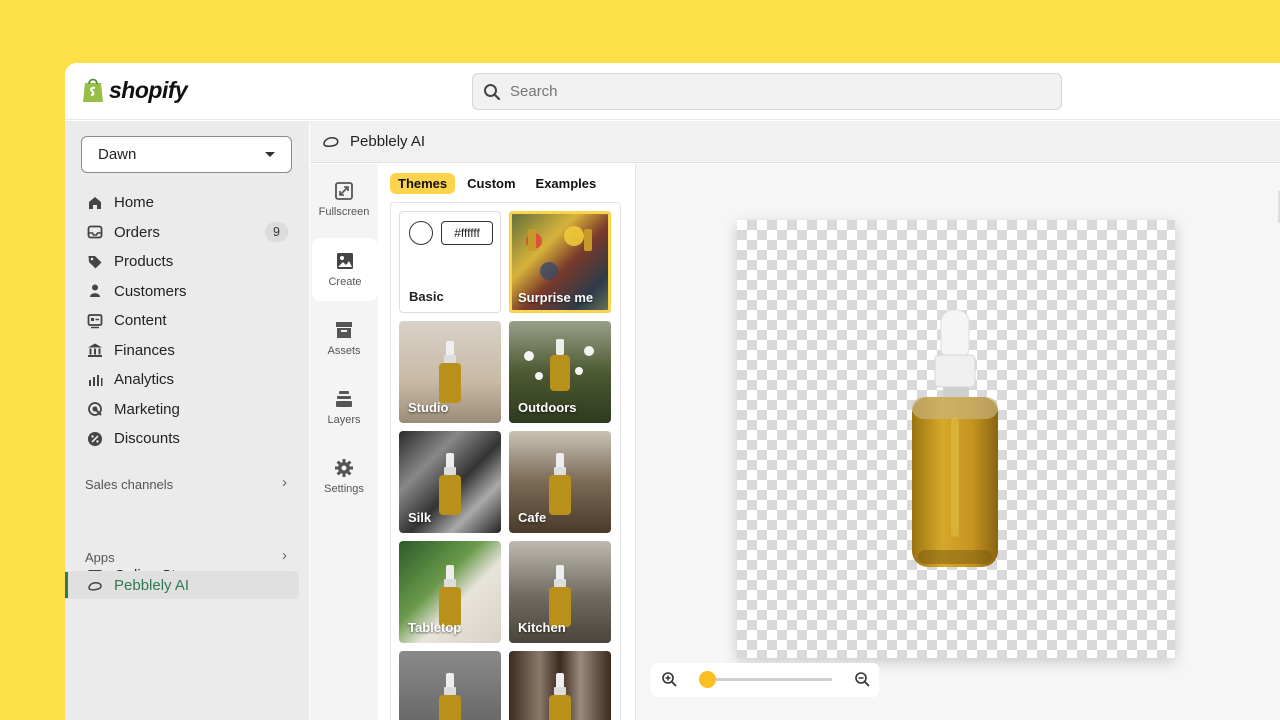 The height and width of the screenshot is (720, 1280). What do you see at coordinates (95, 380) in the screenshot?
I see `bar-chart-icon` at bounding box center [95, 380].